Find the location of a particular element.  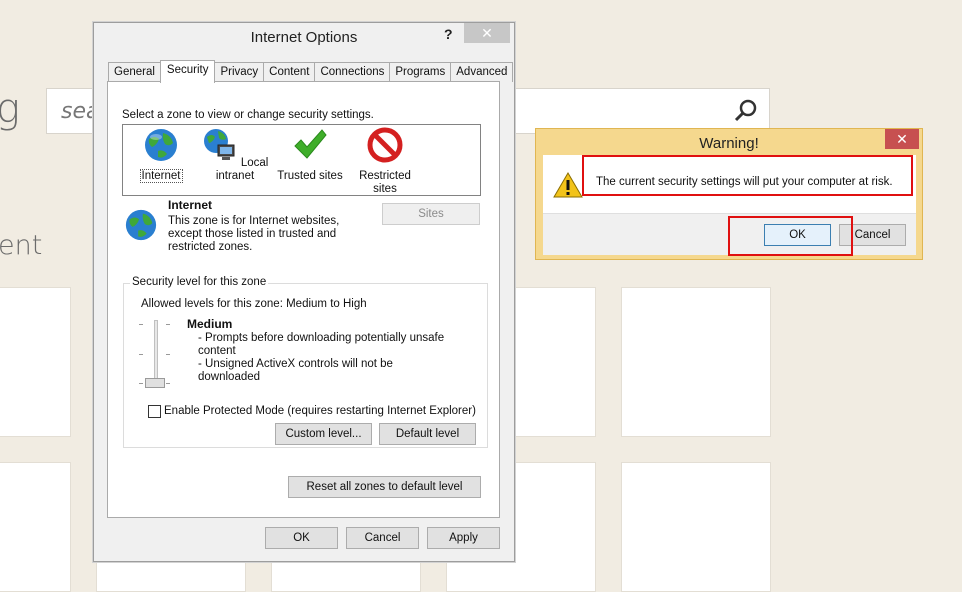

tab-privacy: Privacy is located at coordinates (239, 72).